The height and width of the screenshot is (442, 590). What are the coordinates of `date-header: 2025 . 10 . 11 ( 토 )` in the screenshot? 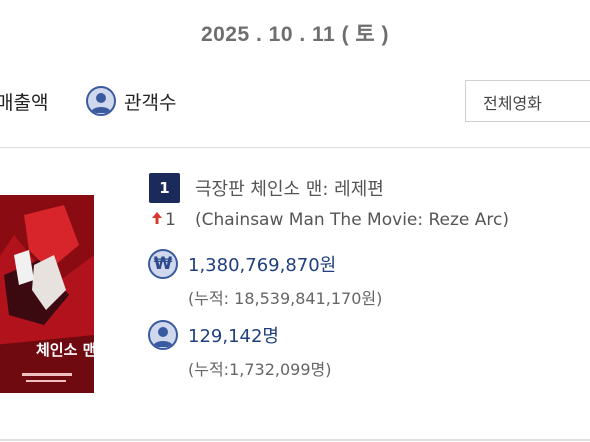 It's located at (295, 34).